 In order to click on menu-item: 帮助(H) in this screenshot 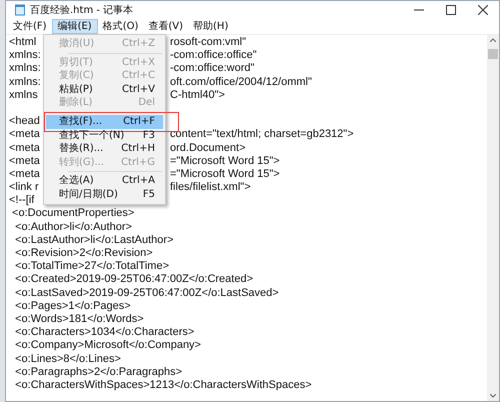, I will do `click(211, 26)`.